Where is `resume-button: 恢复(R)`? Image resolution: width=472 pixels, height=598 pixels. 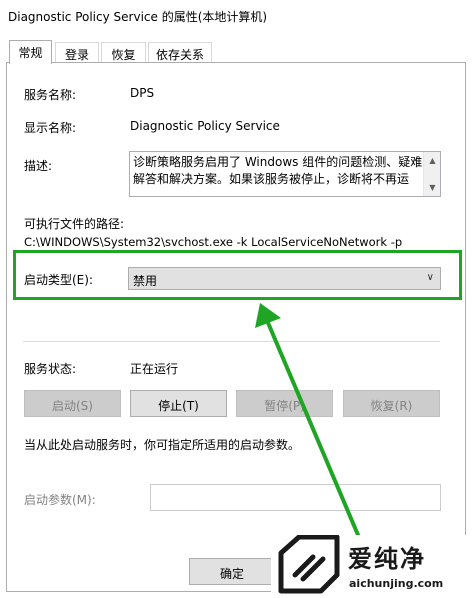
resume-button: 恢复(R) is located at coordinates (391, 403).